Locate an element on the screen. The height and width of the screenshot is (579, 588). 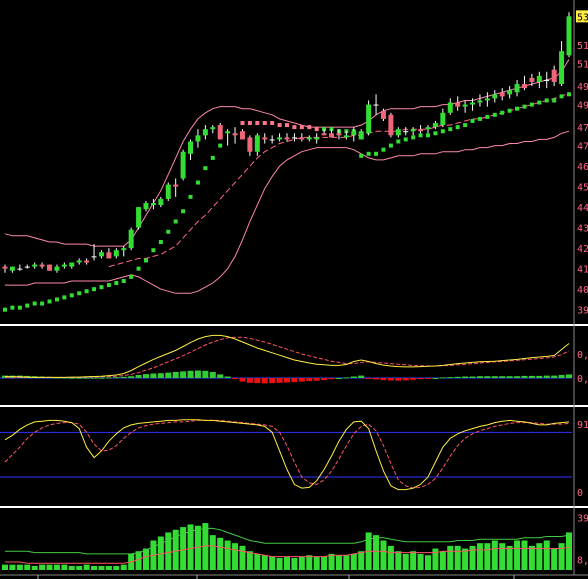
price-tick-label-5: 47 is located at coordinates (582, 128).